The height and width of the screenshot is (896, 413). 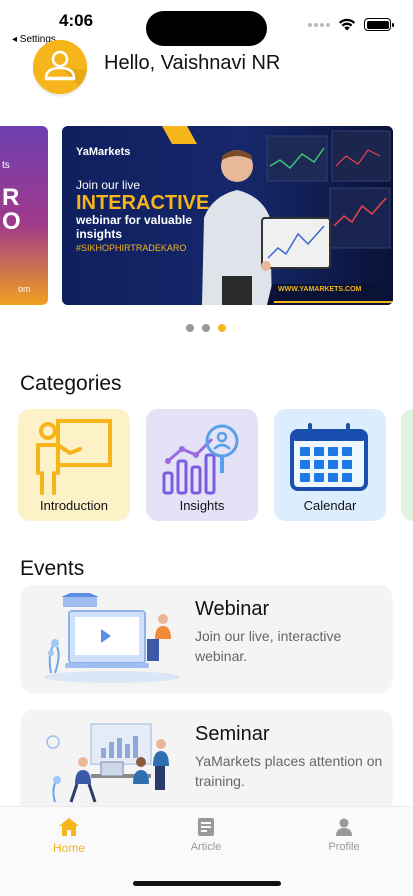 I want to click on banner-logo: YaMarkets, so click(x=103, y=152).